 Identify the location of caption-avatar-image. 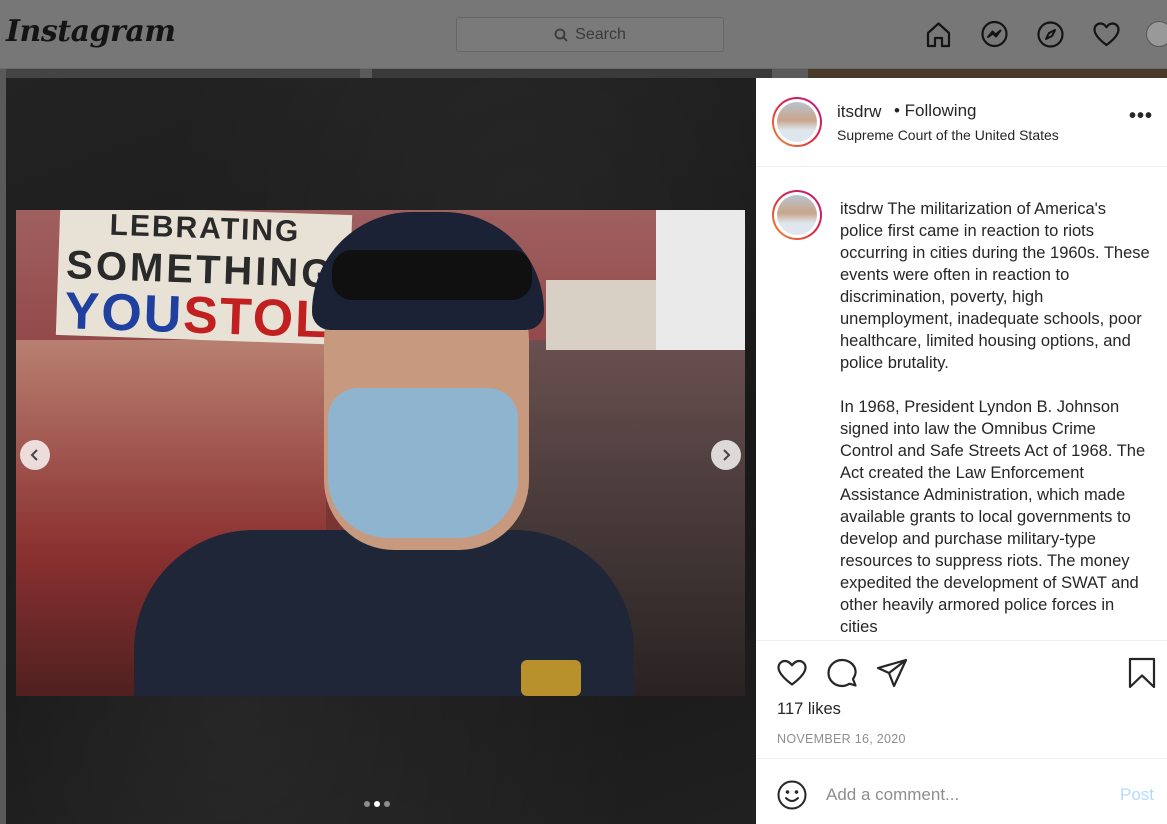
(797, 215).